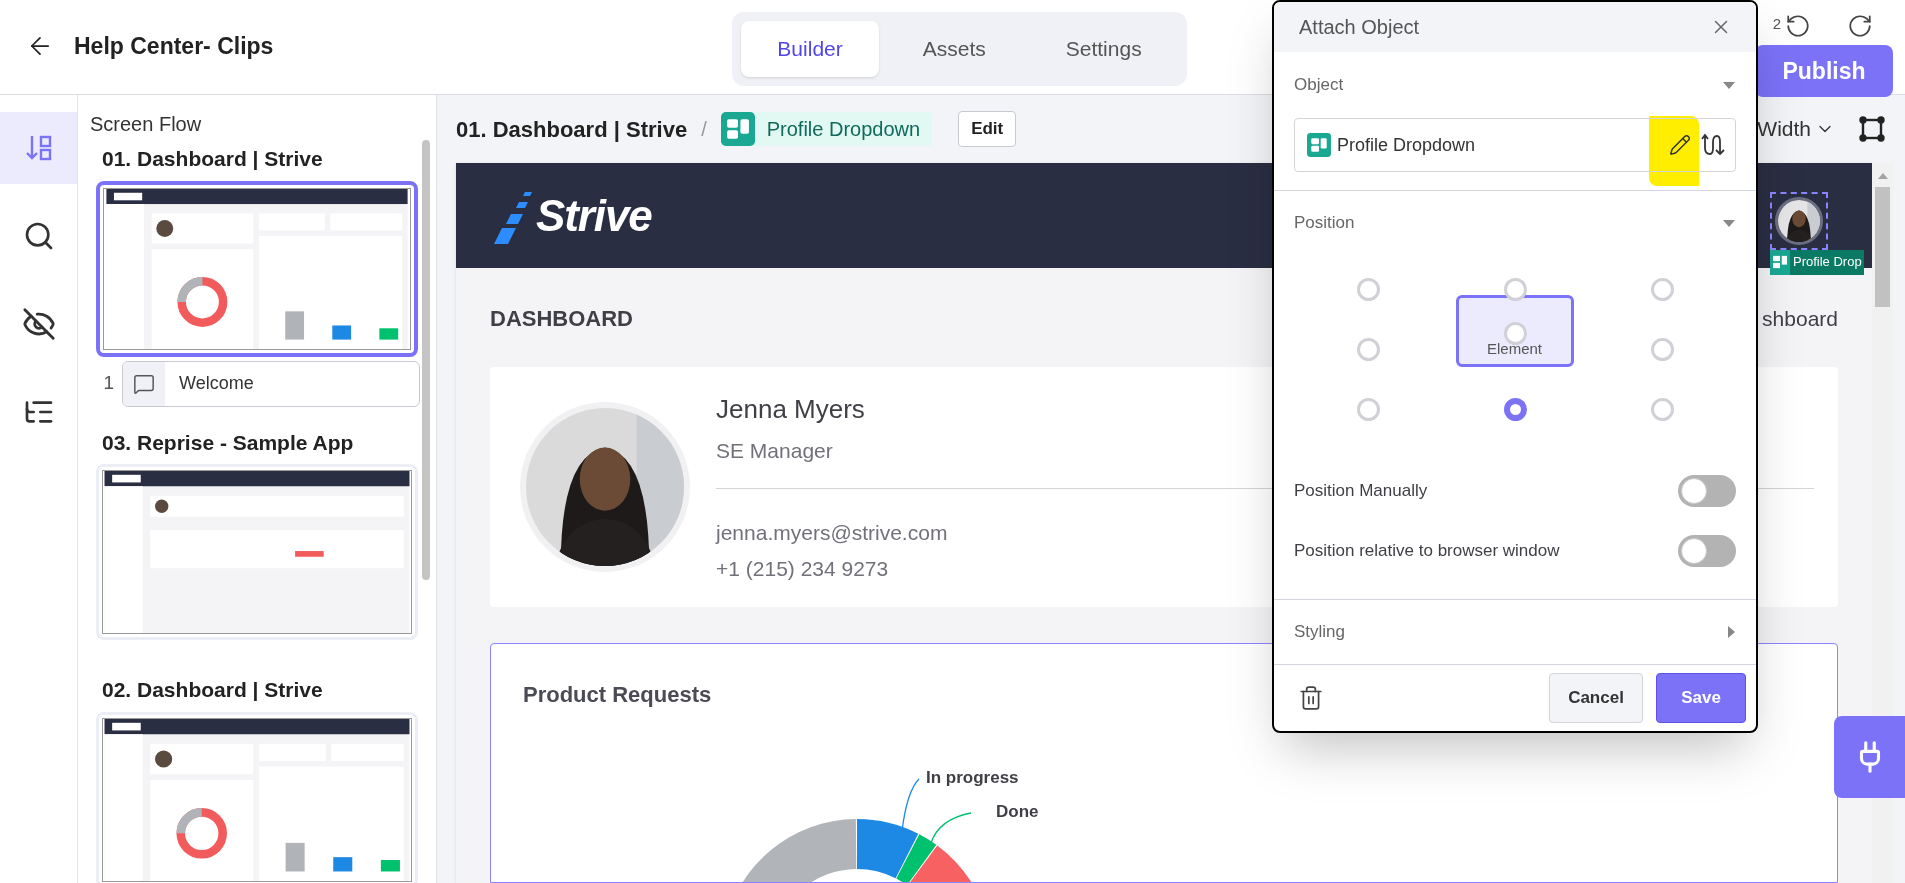  Describe the element at coordinates (1776, 24) in the screenshot. I see `undo-count: 2` at that location.